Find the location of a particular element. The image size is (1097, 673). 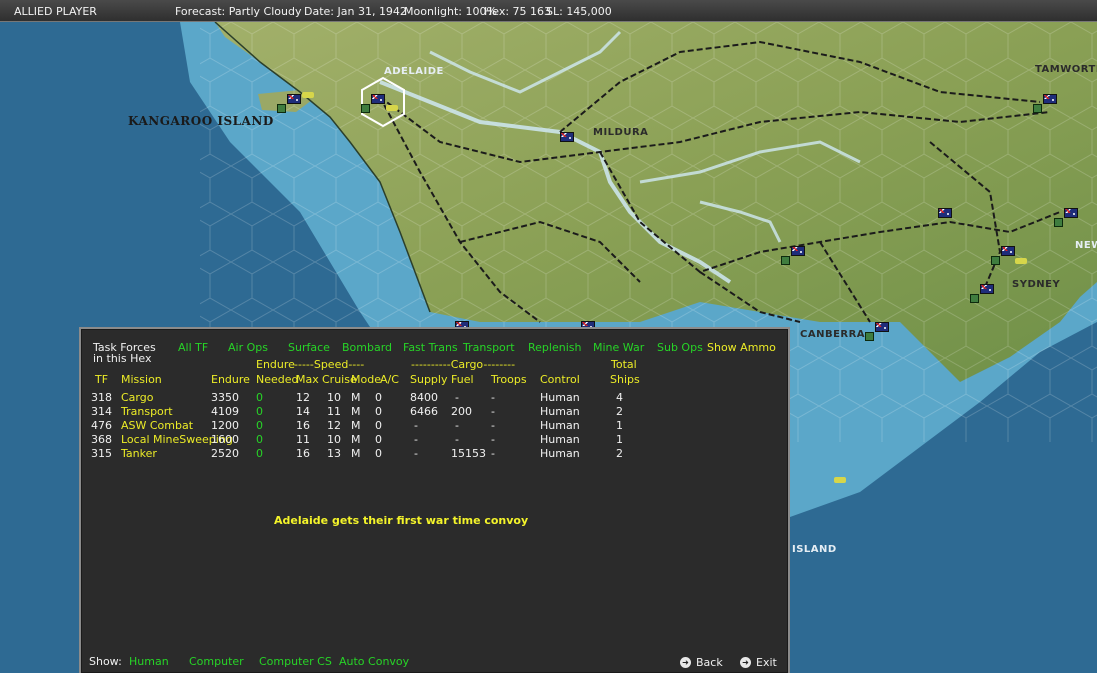

col-ships: Ships is located at coordinates (625, 379).